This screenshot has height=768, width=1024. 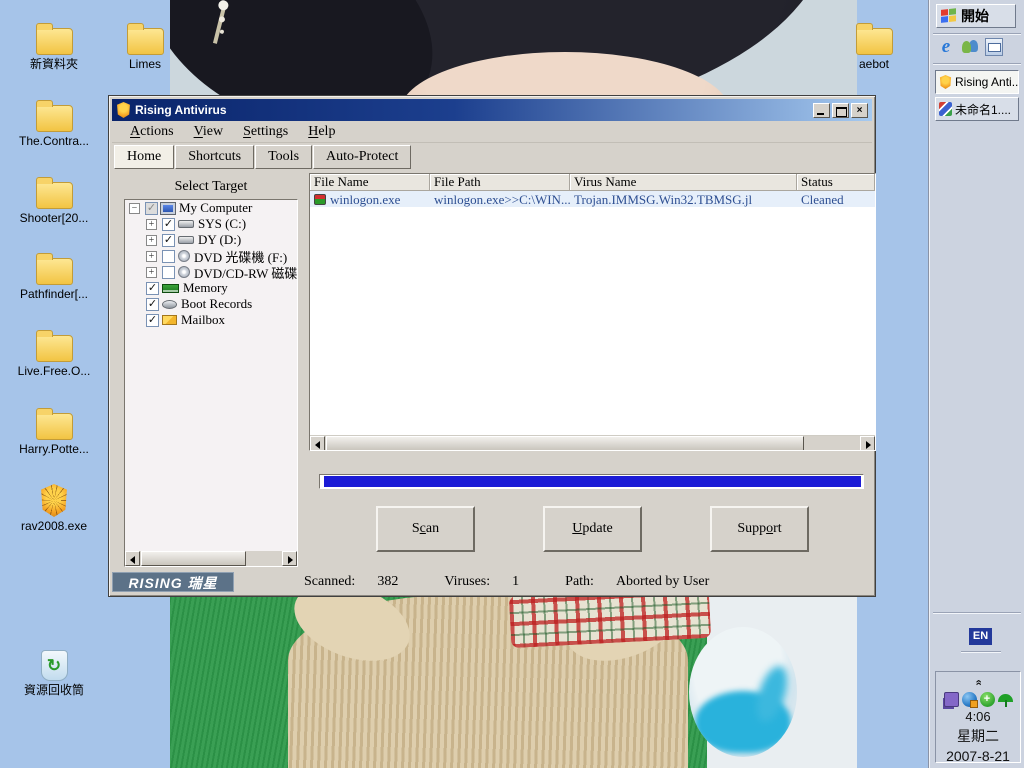 What do you see at coordinates (152, 132) in the screenshot?
I see `menu-actions: Actions` at bounding box center [152, 132].